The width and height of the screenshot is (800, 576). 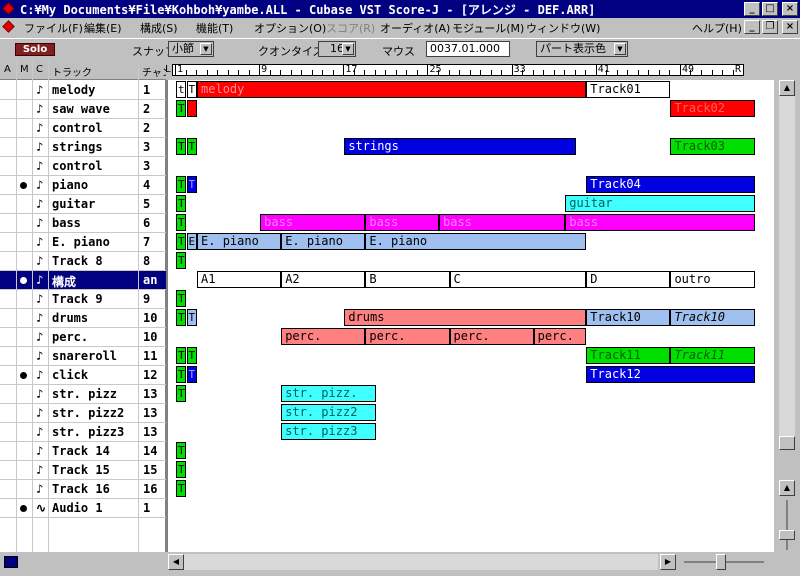 I want to click on arrange-part: D, so click(x=628, y=279).